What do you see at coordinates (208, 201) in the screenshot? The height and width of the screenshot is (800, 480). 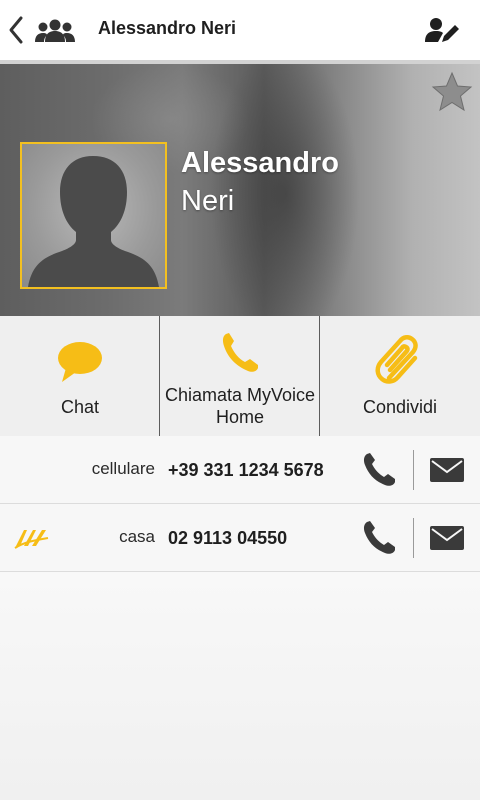 I see `contact-last-name: Neri` at bounding box center [208, 201].